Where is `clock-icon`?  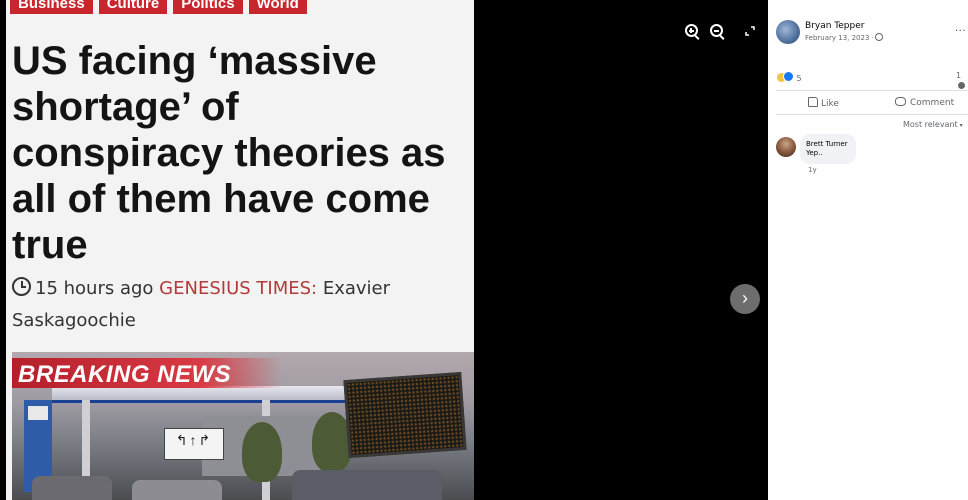
clock-icon is located at coordinates (21, 286).